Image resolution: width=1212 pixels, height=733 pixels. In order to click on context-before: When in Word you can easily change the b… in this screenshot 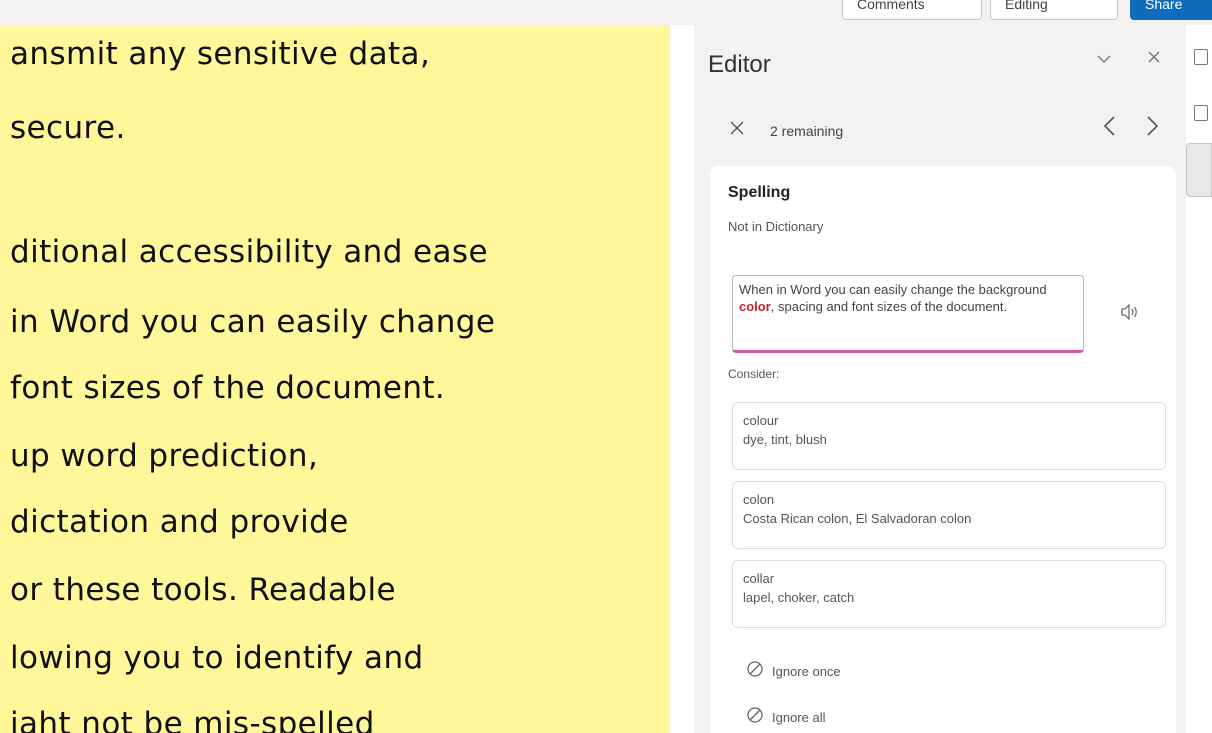, I will do `click(893, 289)`.